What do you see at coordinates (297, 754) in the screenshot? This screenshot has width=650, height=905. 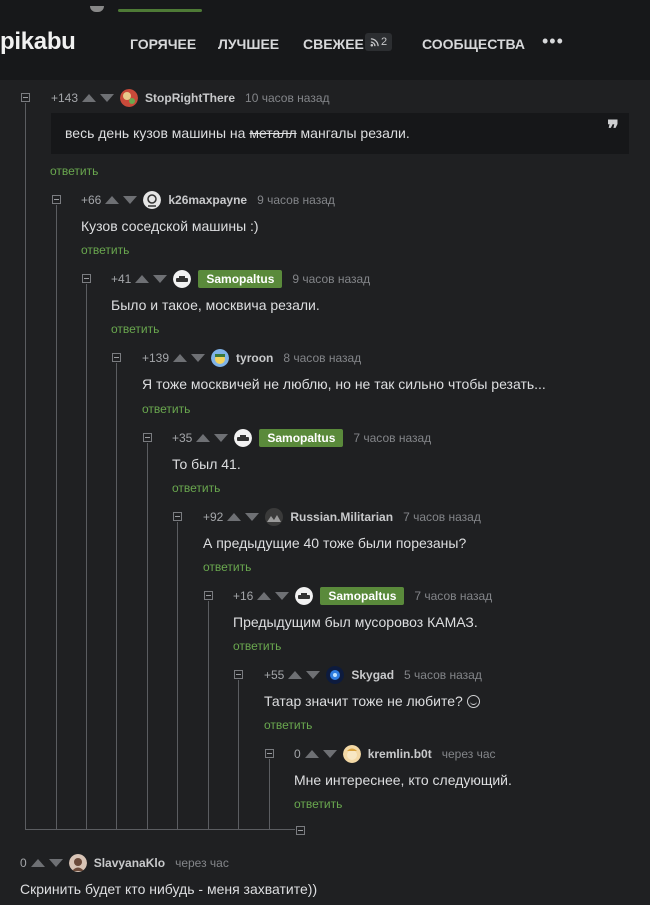 I see `comment-rating: 0` at bounding box center [297, 754].